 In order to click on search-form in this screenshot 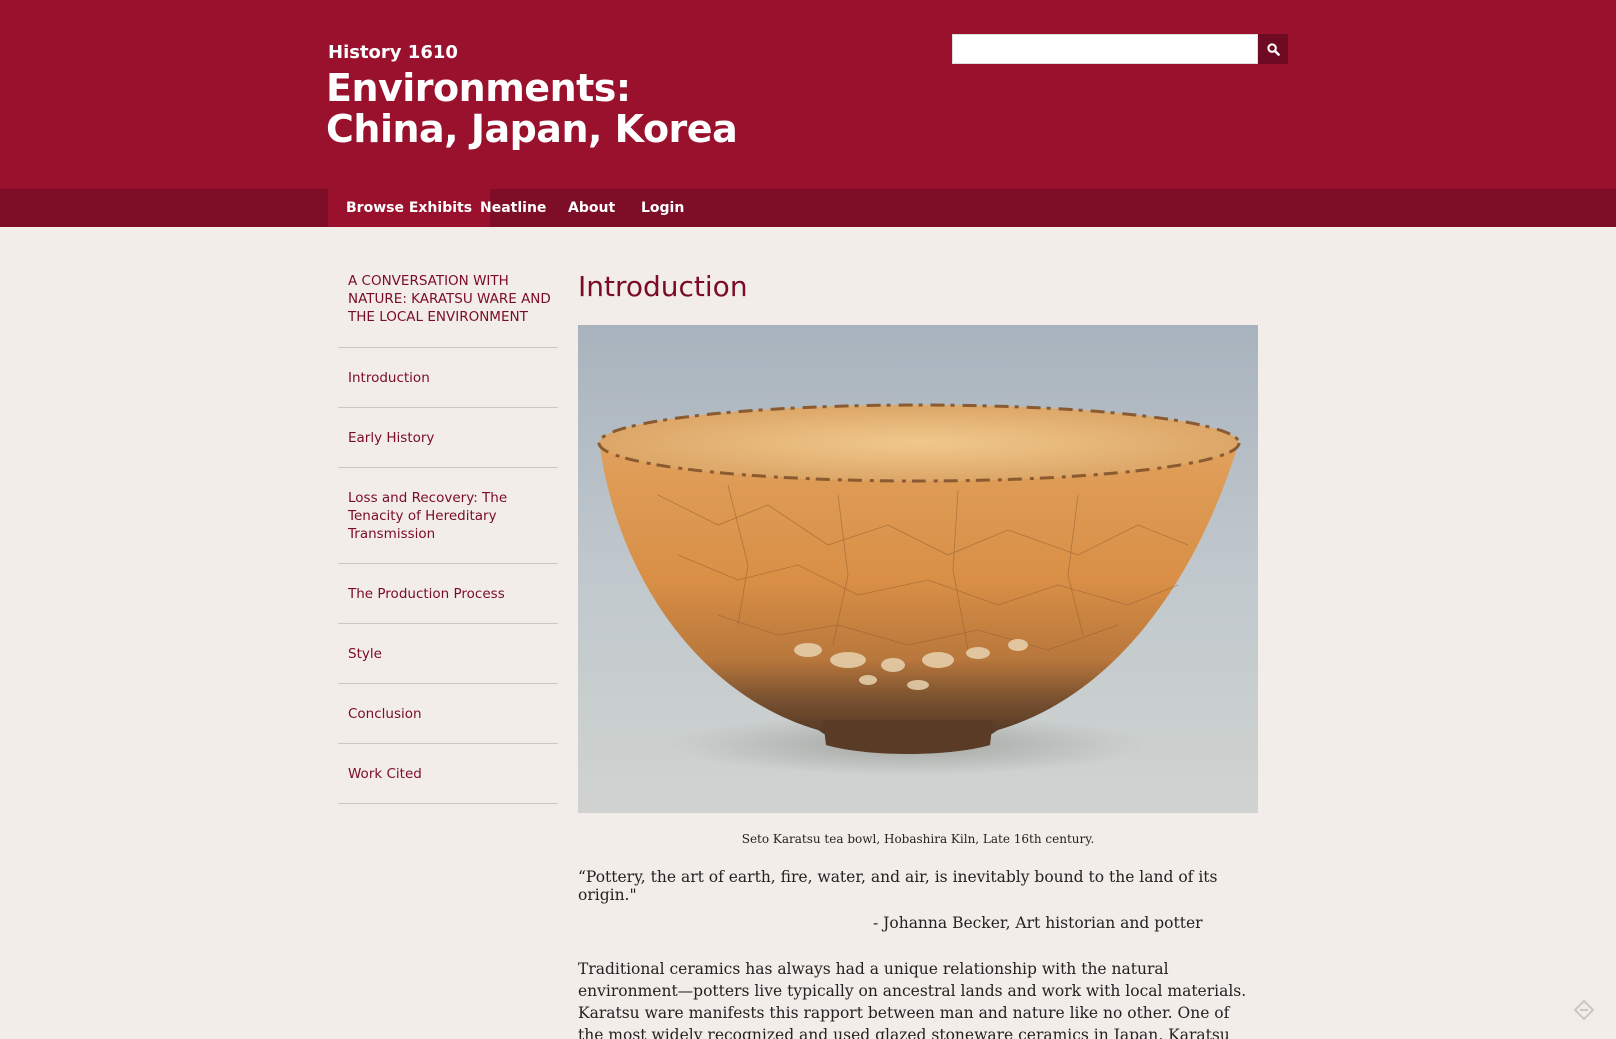, I will do `click(1120, 49)`.